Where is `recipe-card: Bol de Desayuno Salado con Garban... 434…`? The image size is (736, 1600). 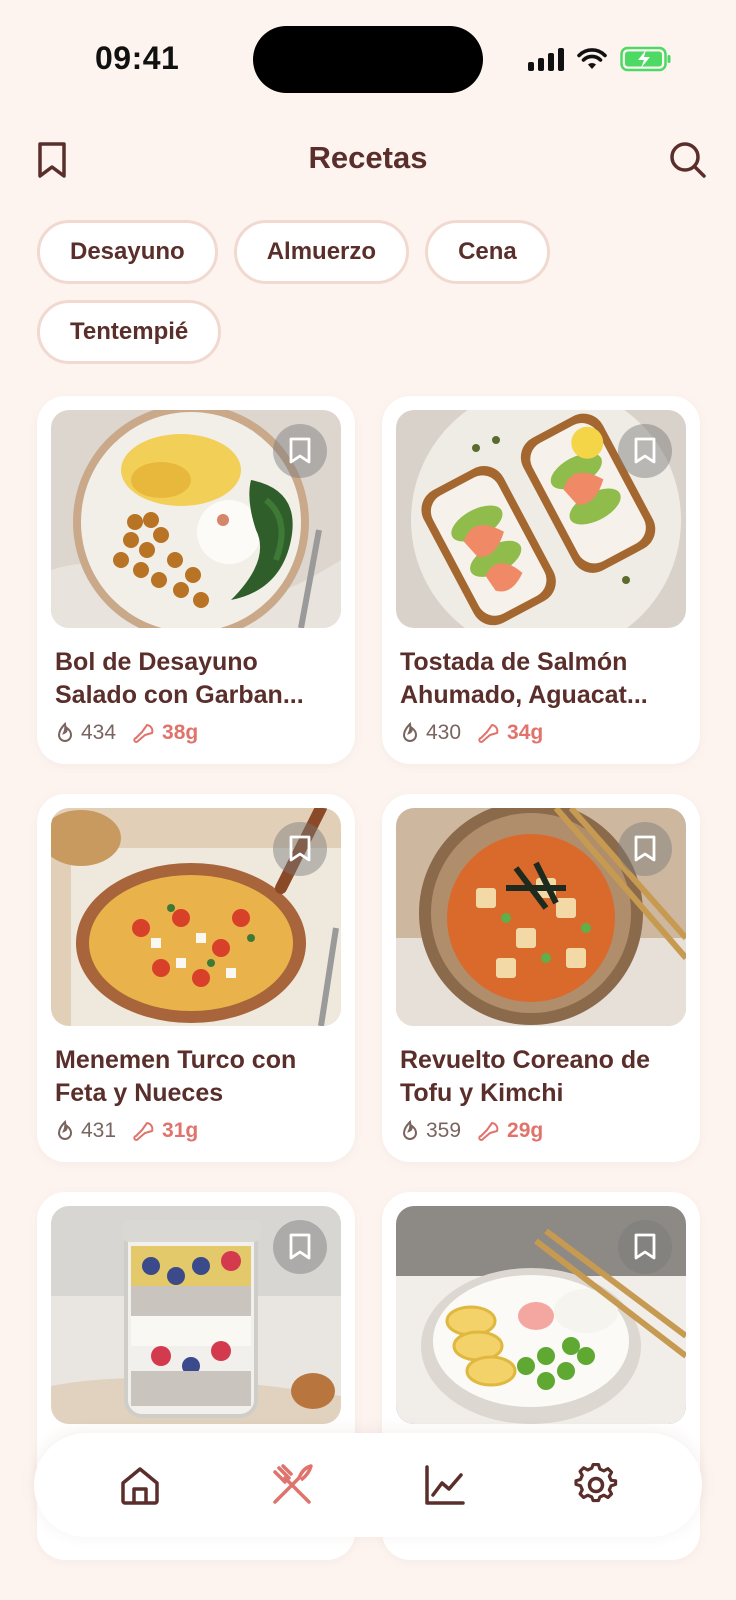
recipe-card: Bol de Desayuno Salado con Garban... 434… is located at coordinates (196, 580).